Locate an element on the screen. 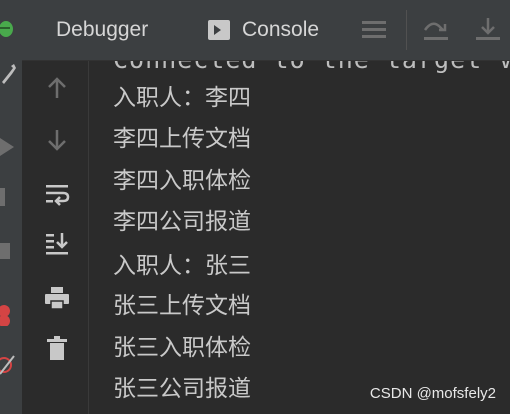 This screenshot has width=510, height=414. console-line: 张三公司报道 is located at coordinates (182, 389).